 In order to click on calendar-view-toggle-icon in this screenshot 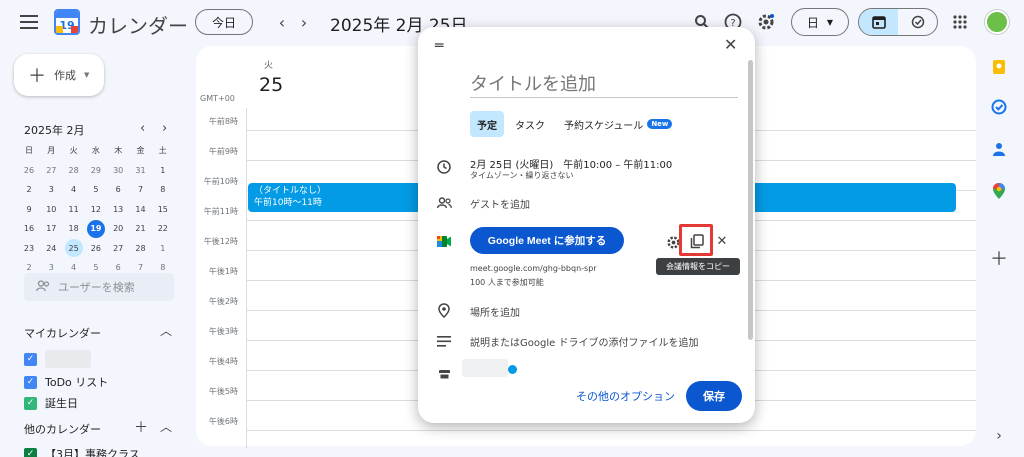, I will do `click(878, 22)`.